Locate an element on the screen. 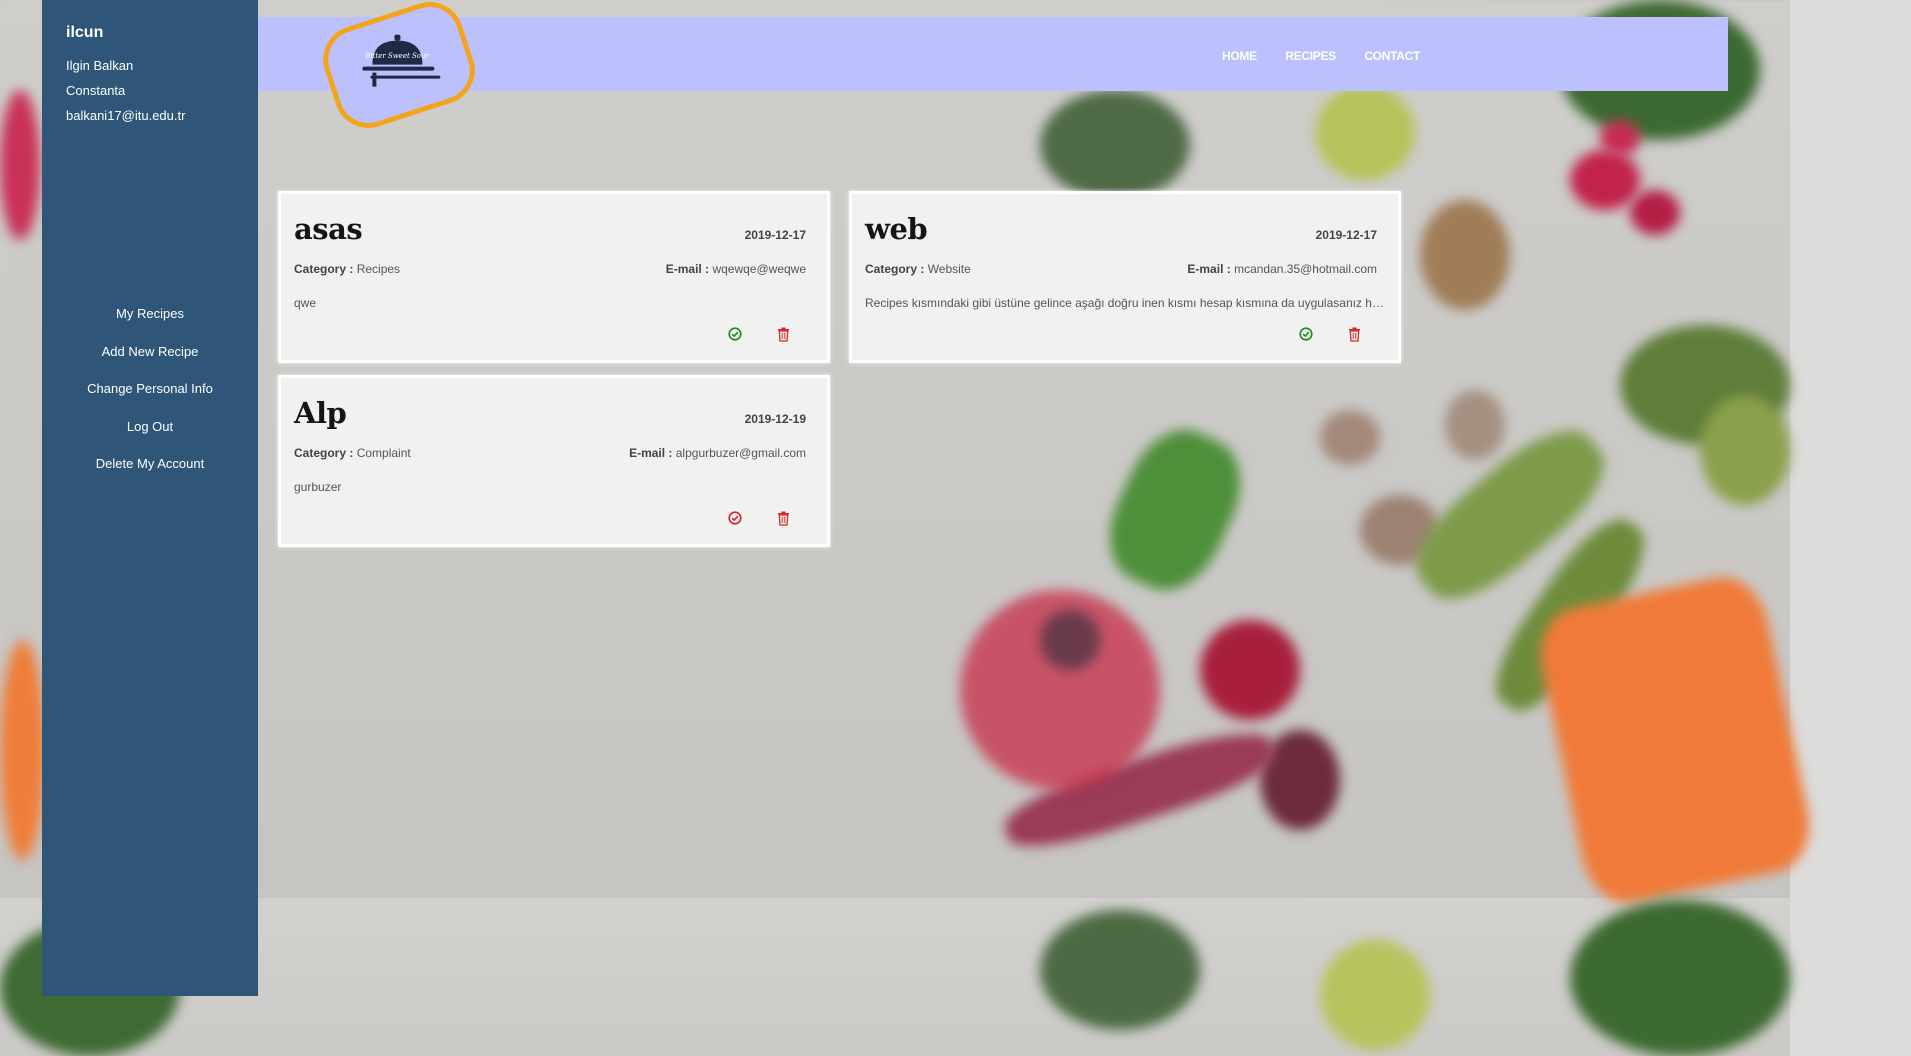 The image size is (1911, 1056). message-email: E-mail : wqewqe@weqwe is located at coordinates (736, 269).